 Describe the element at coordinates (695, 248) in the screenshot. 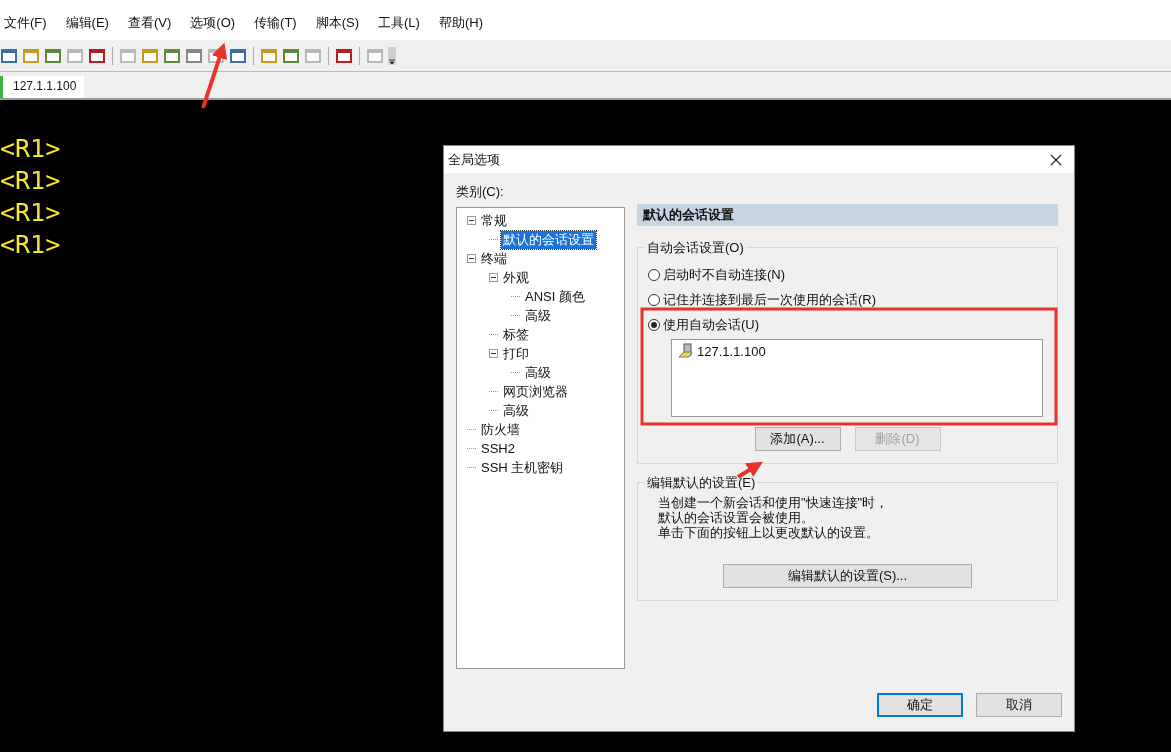

I see `group-legend: 自动会话设置(O)` at that location.